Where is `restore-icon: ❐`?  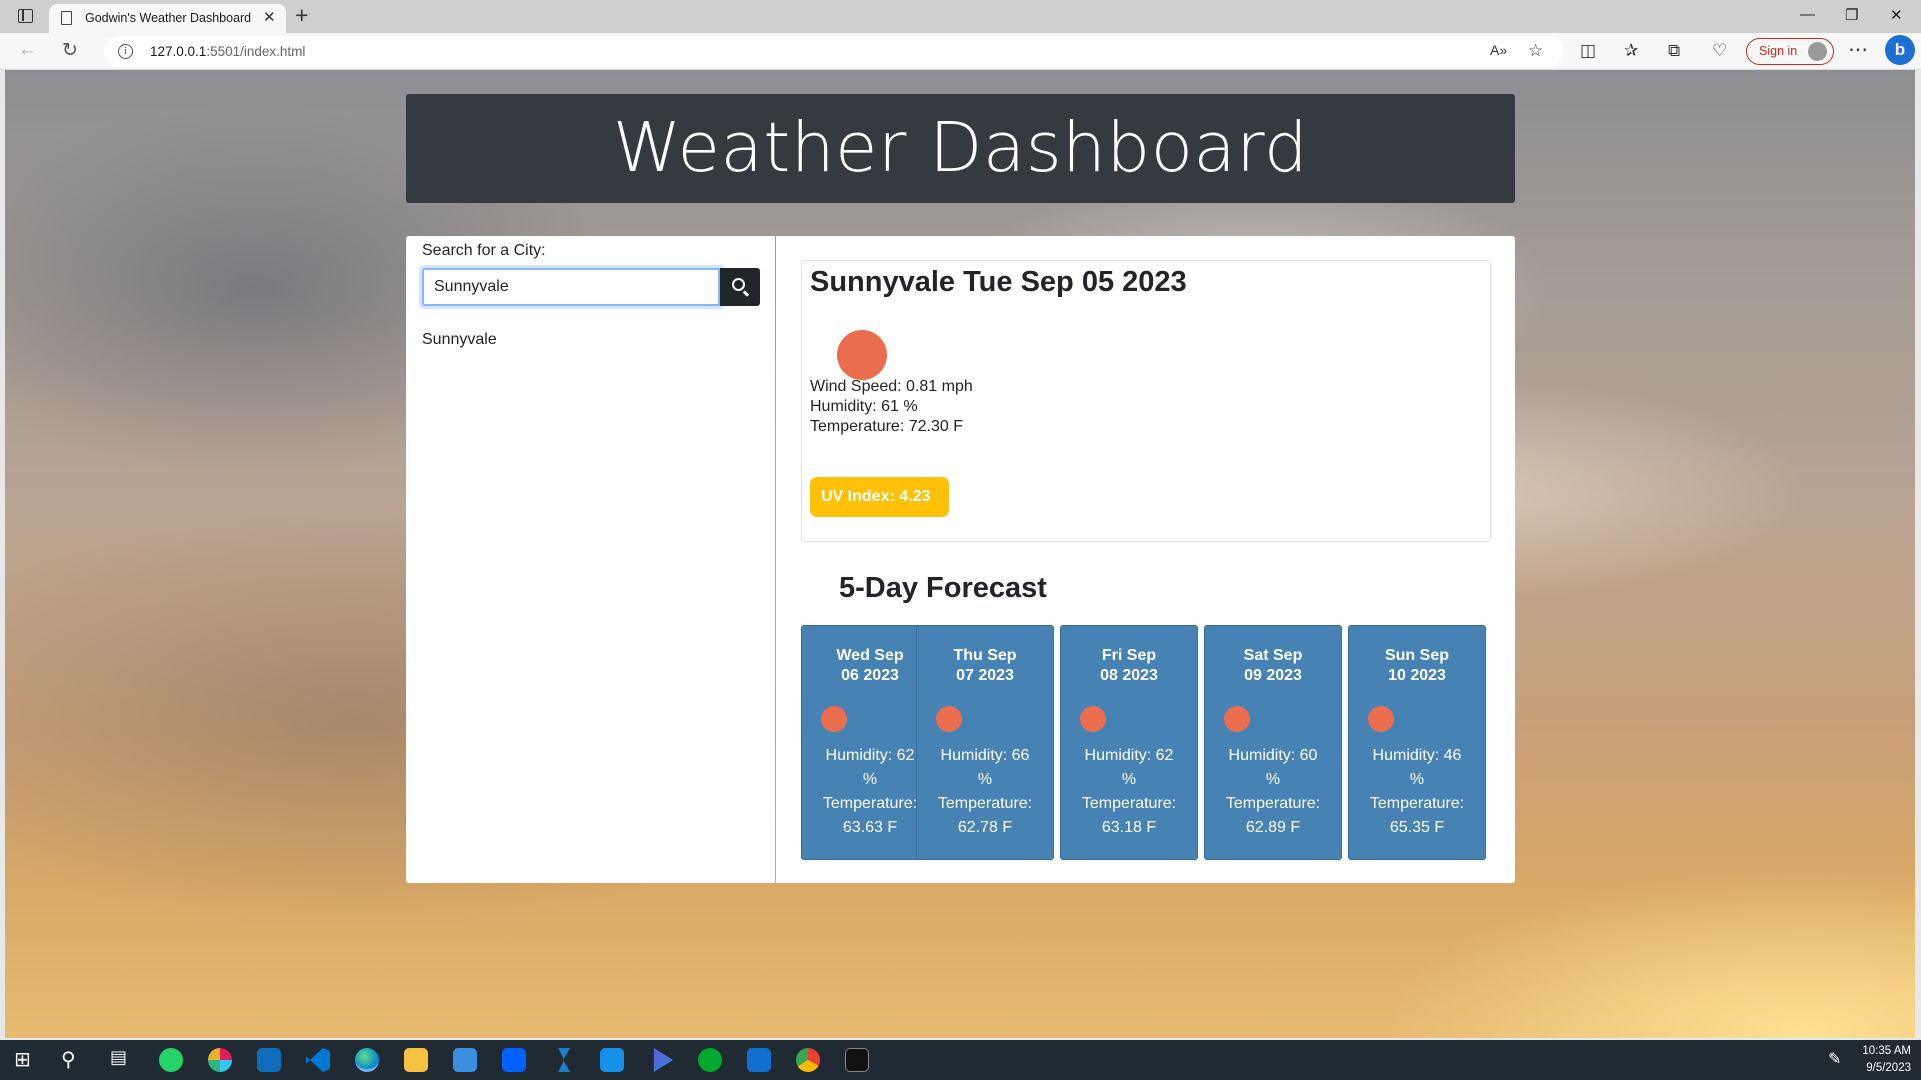 restore-icon: ❐ is located at coordinates (1851, 15).